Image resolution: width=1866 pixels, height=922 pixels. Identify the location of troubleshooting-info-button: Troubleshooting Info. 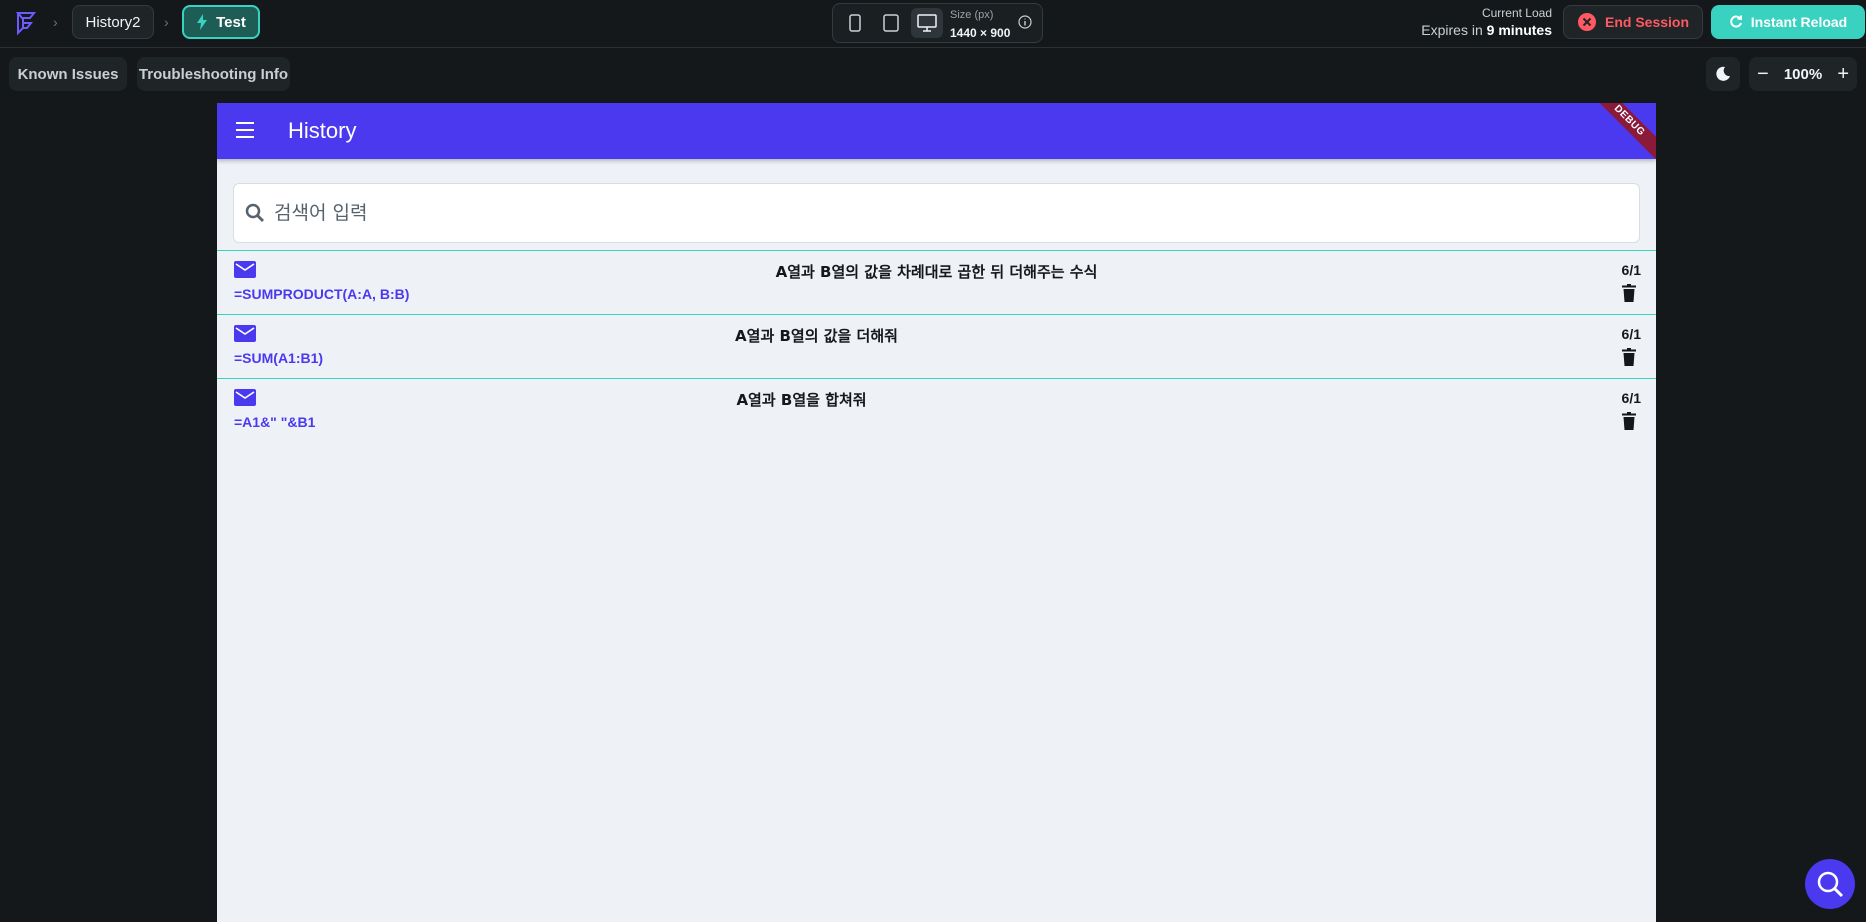
(213, 74).